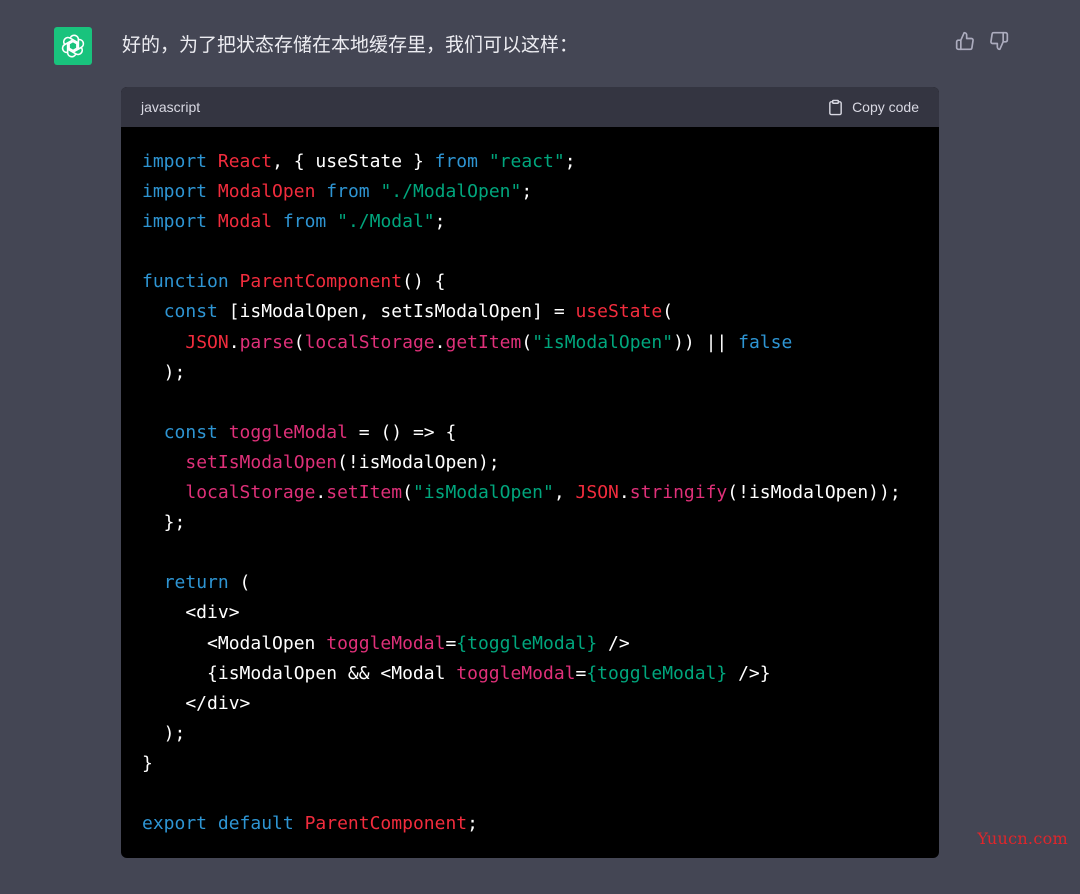 The height and width of the screenshot is (894, 1080). What do you see at coordinates (191, 613) in the screenshot?
I see `code-token: <div>` at bounding box center [191, 613].